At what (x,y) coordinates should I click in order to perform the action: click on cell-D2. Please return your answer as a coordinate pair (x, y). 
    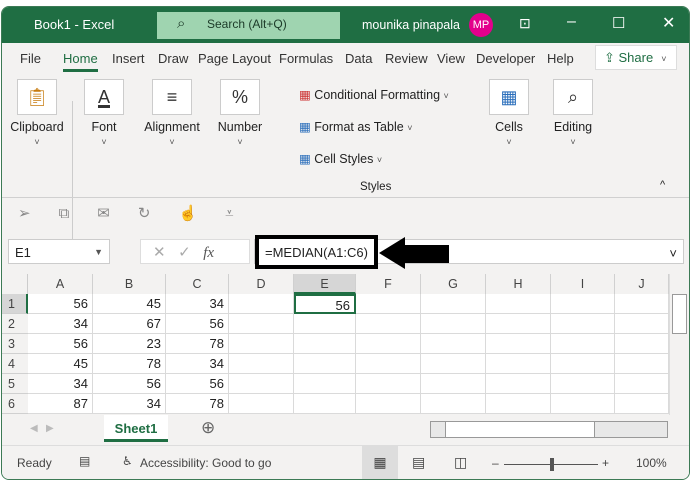
    Looking at the image, I should click on (261, 324).